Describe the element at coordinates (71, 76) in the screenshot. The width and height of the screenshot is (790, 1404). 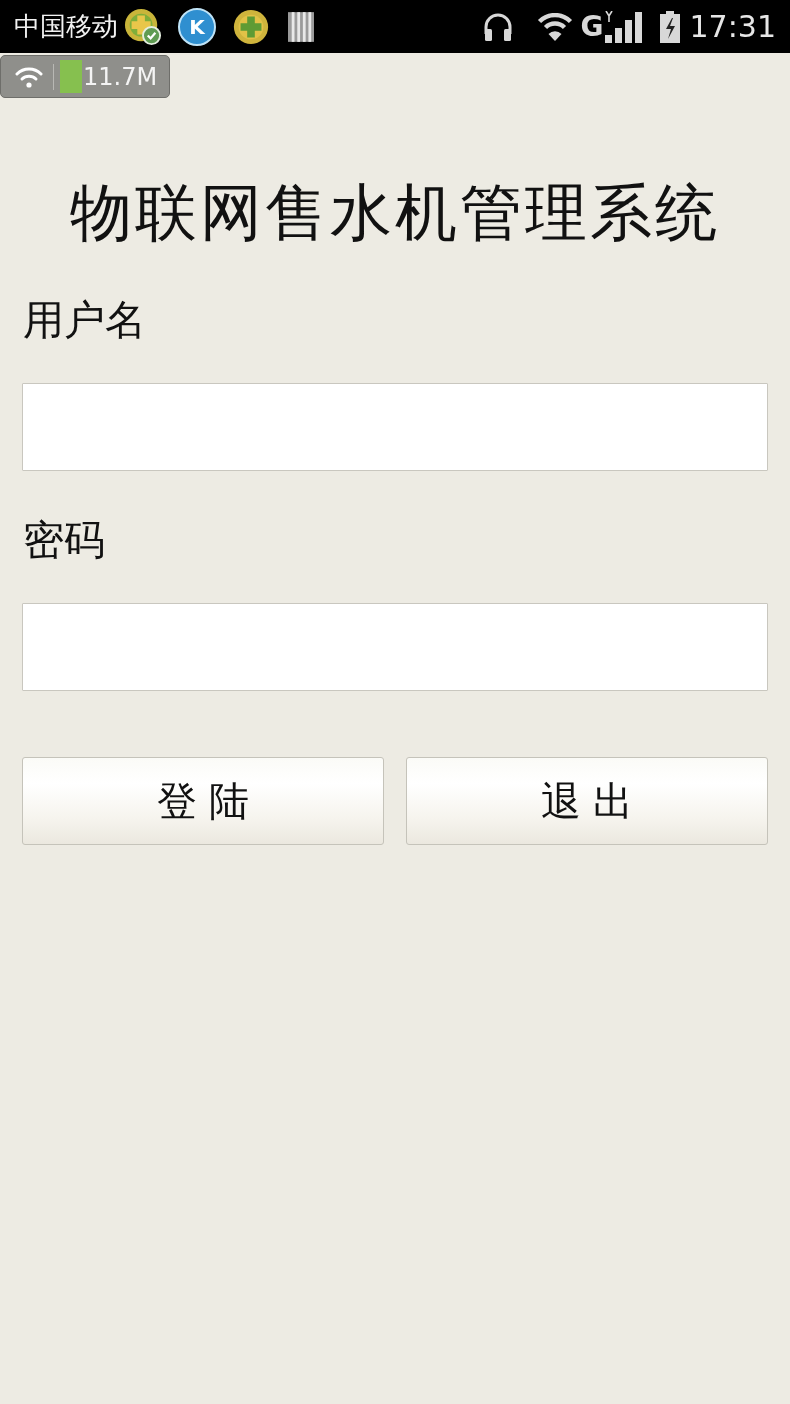
I see `meter-bar-icon` at that location.